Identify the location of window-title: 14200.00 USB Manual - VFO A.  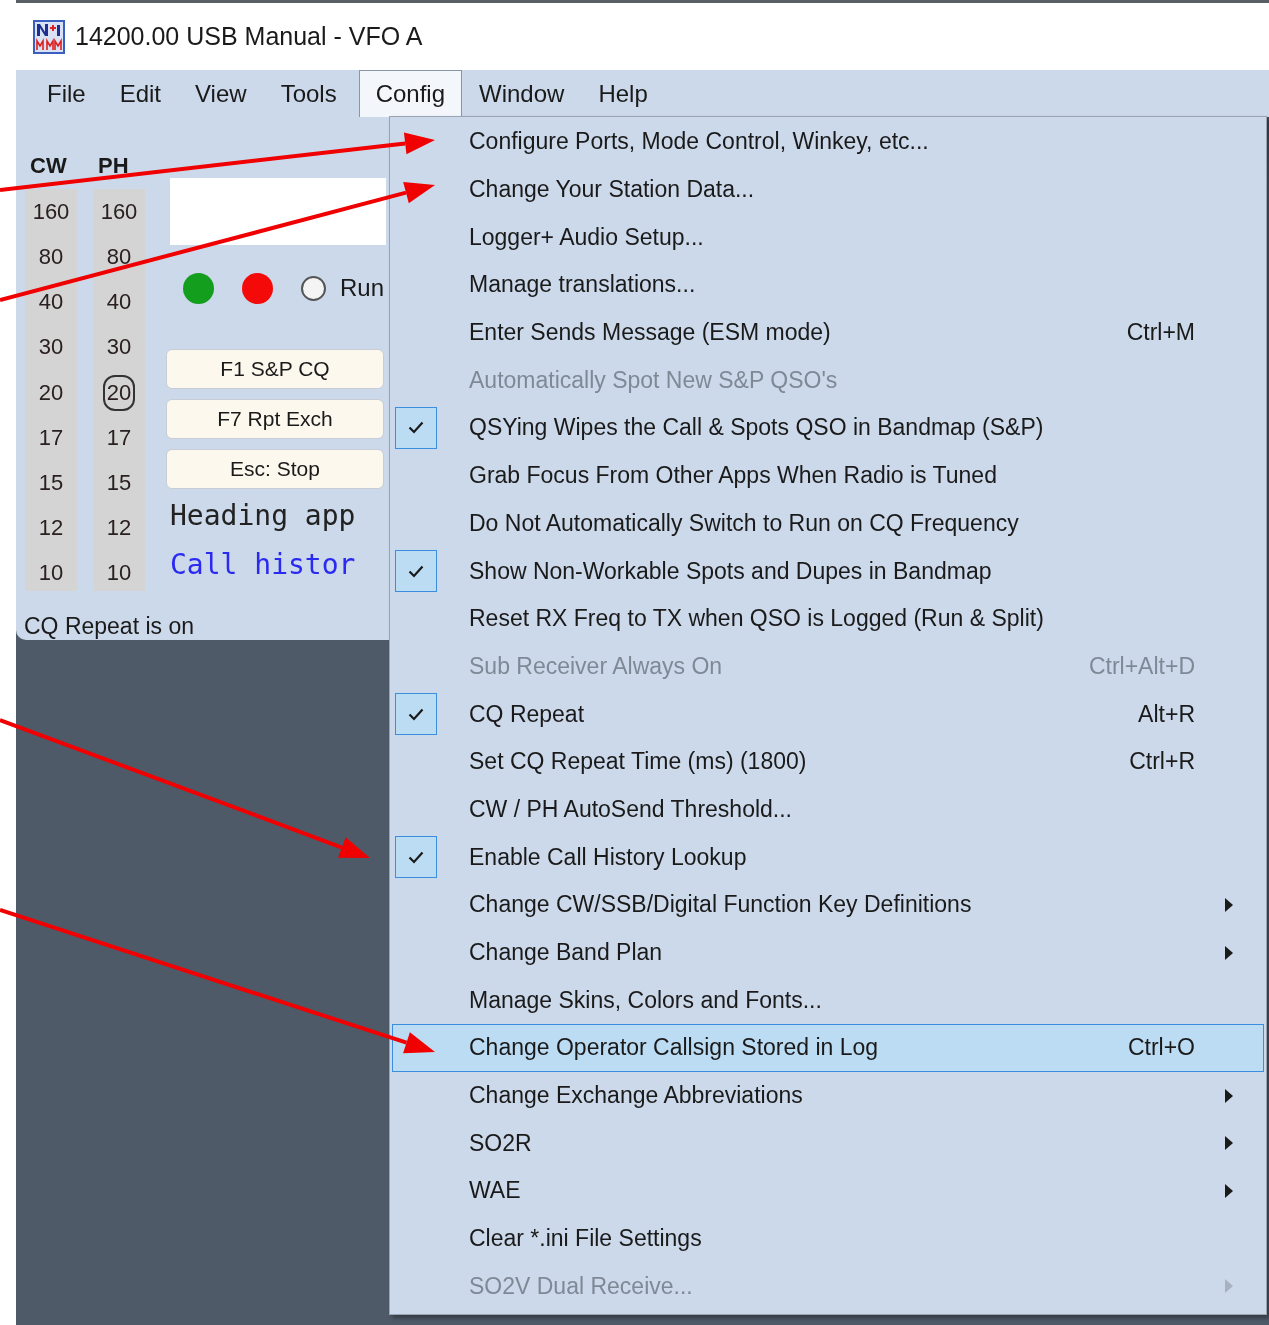
(249, 36).